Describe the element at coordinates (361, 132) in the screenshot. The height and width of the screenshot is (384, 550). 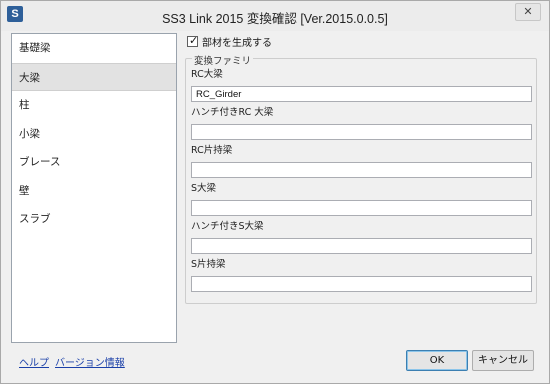
I see `haunched-rc-girder-input` at that location.